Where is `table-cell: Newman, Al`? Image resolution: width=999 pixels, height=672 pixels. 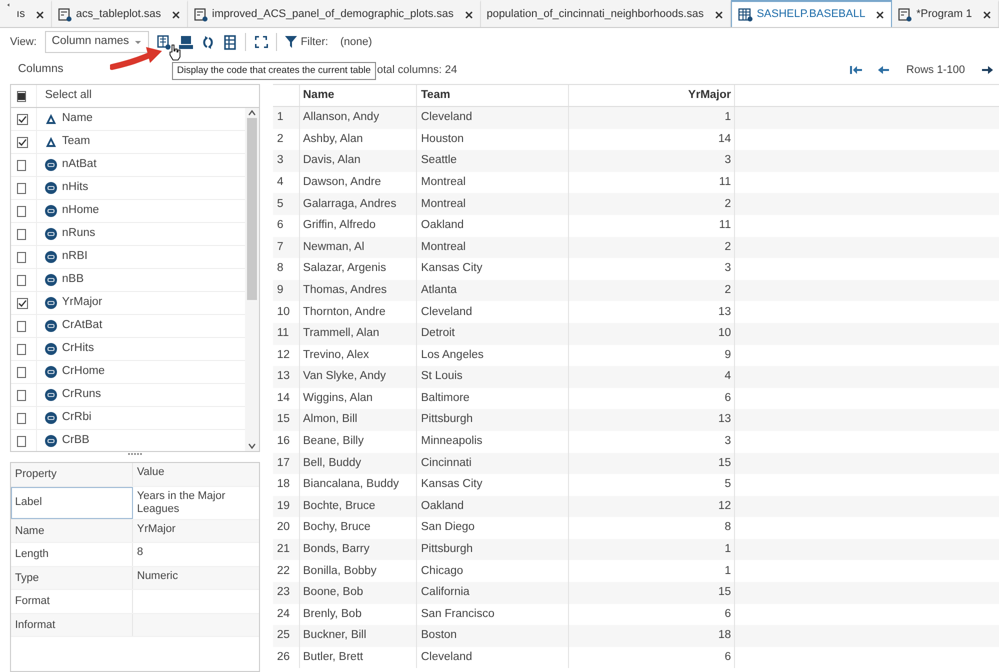
table-cell: Newman, Al is located at coordinates (358, 247).